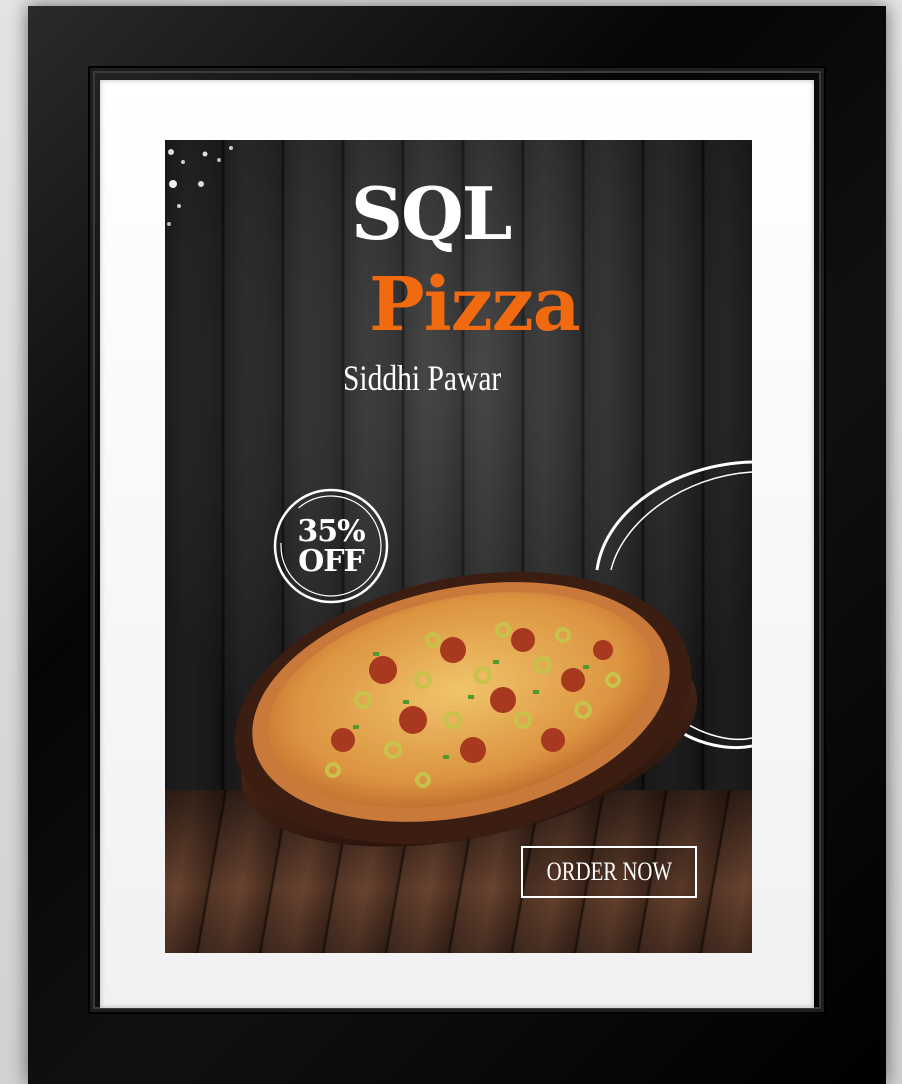 This screenshot has height=1084, width=902. What do you see at coordinates (200, 186) in the screenshot?
I see `paint-splatter-icon` at bounding box center [200, 186].